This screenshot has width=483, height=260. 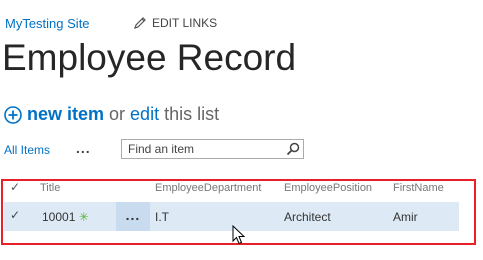 I want to click on site-title-link: MyTesting Site, so click(x=47, y=23).